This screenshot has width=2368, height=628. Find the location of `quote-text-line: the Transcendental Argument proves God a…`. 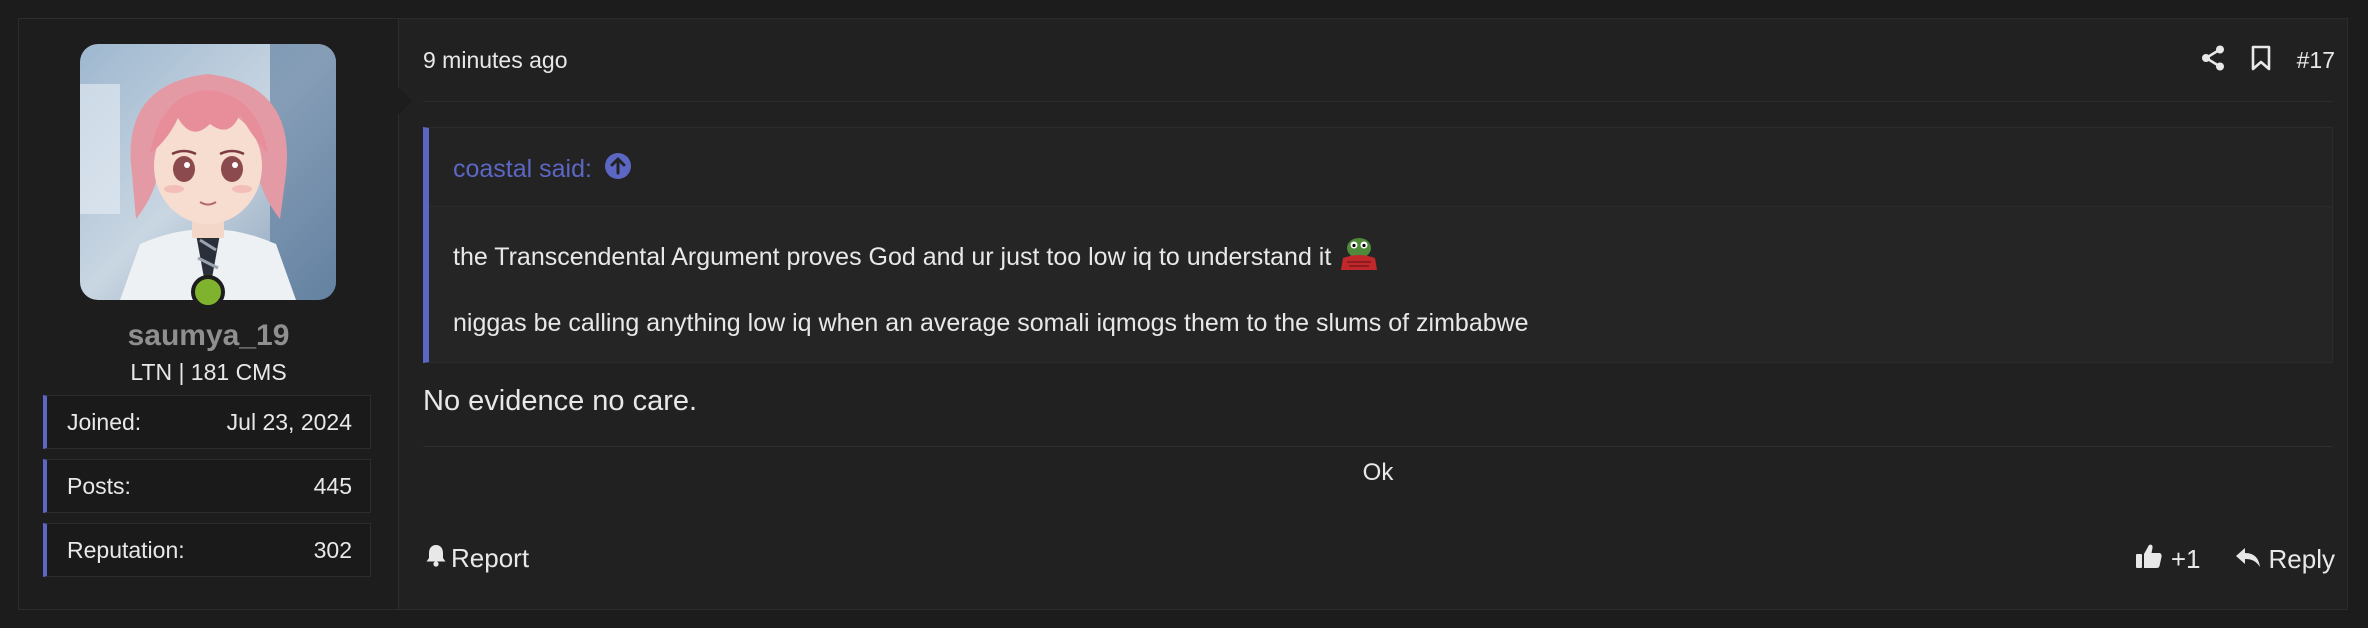

quote-text-line: the Transcendental Argument proves God a… is located at coordinates (916, 257).